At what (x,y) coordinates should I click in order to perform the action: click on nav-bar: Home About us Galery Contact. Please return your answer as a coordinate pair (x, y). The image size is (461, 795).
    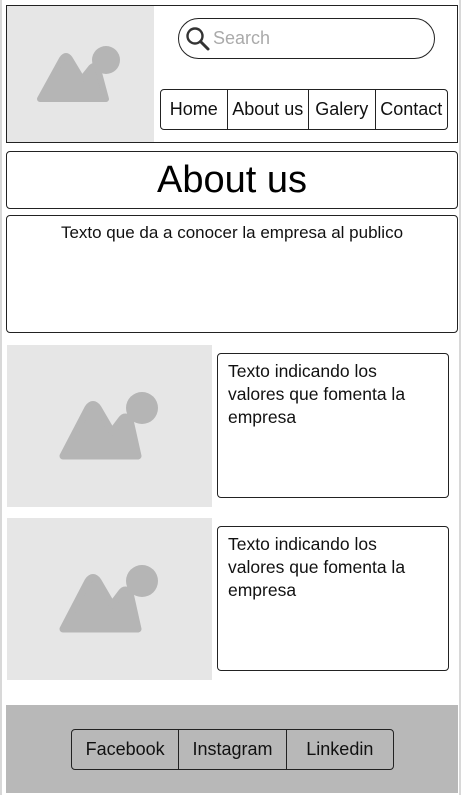
    Looking at the image, I should click on (304, 109).